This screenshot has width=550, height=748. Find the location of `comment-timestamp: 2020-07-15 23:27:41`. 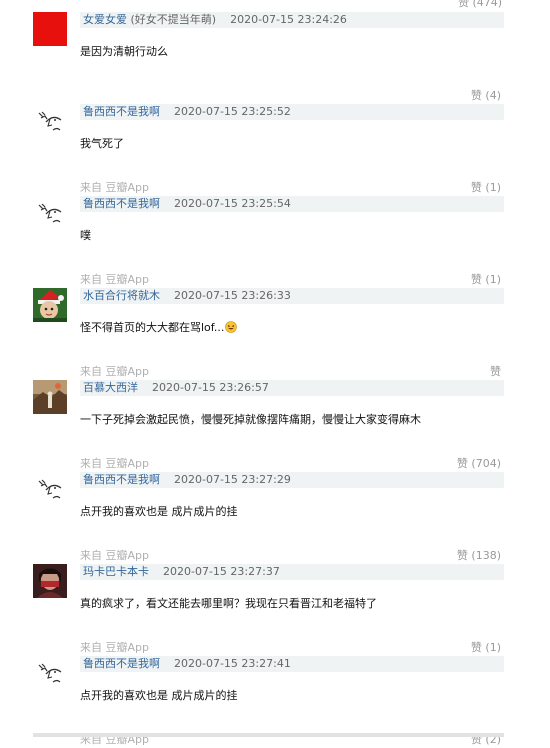

comment-timestamp: 2020-07-15 23:27:41 is located at coordinates (232, 663).